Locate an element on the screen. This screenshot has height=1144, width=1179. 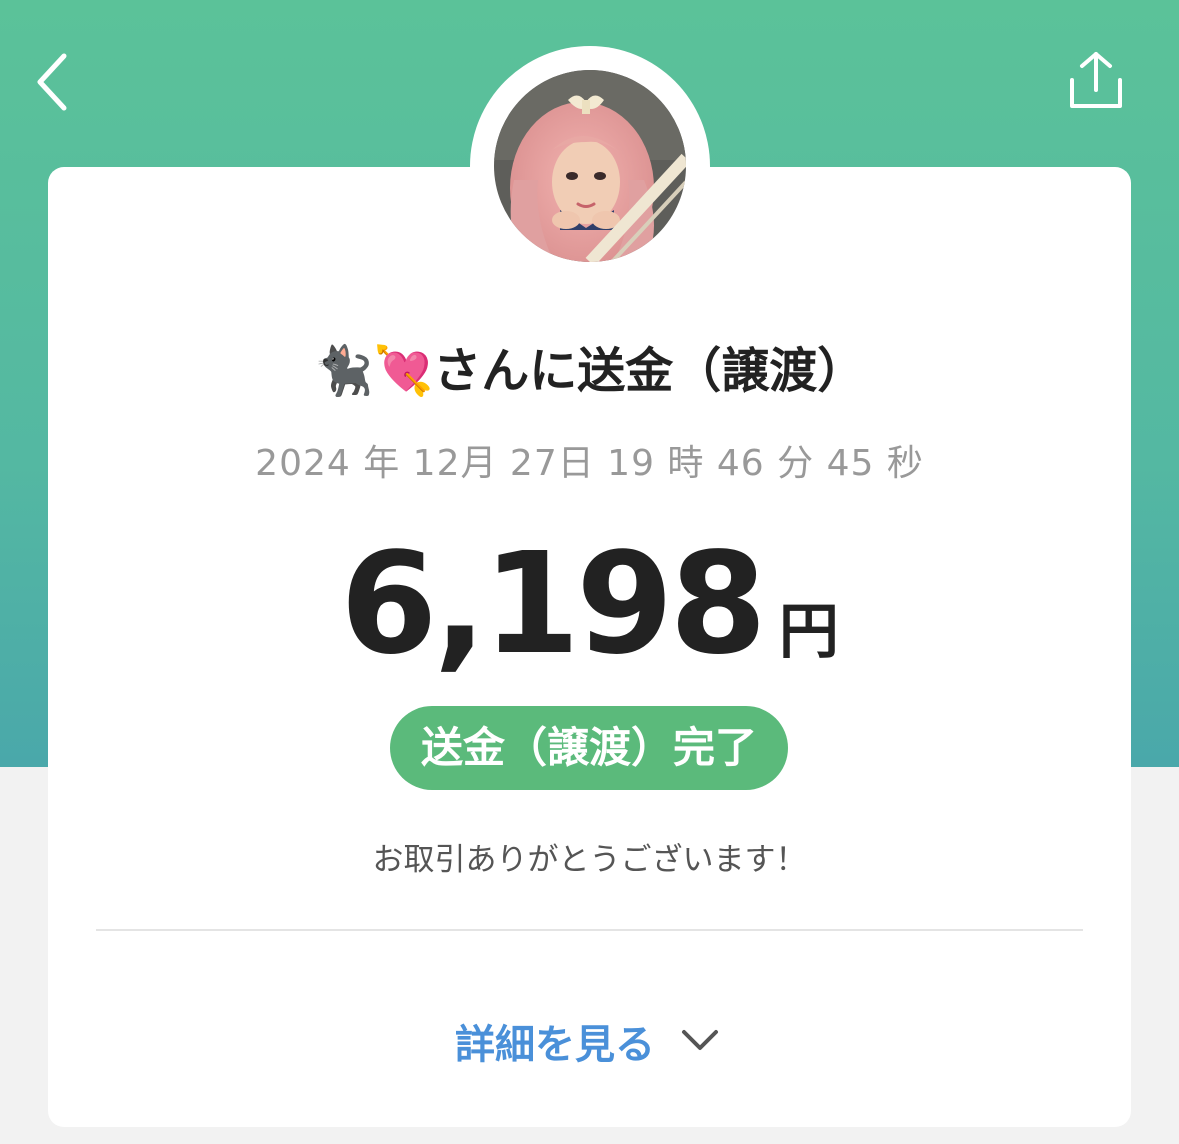
chevron-down-icon is located at coordinates (700, 1040).